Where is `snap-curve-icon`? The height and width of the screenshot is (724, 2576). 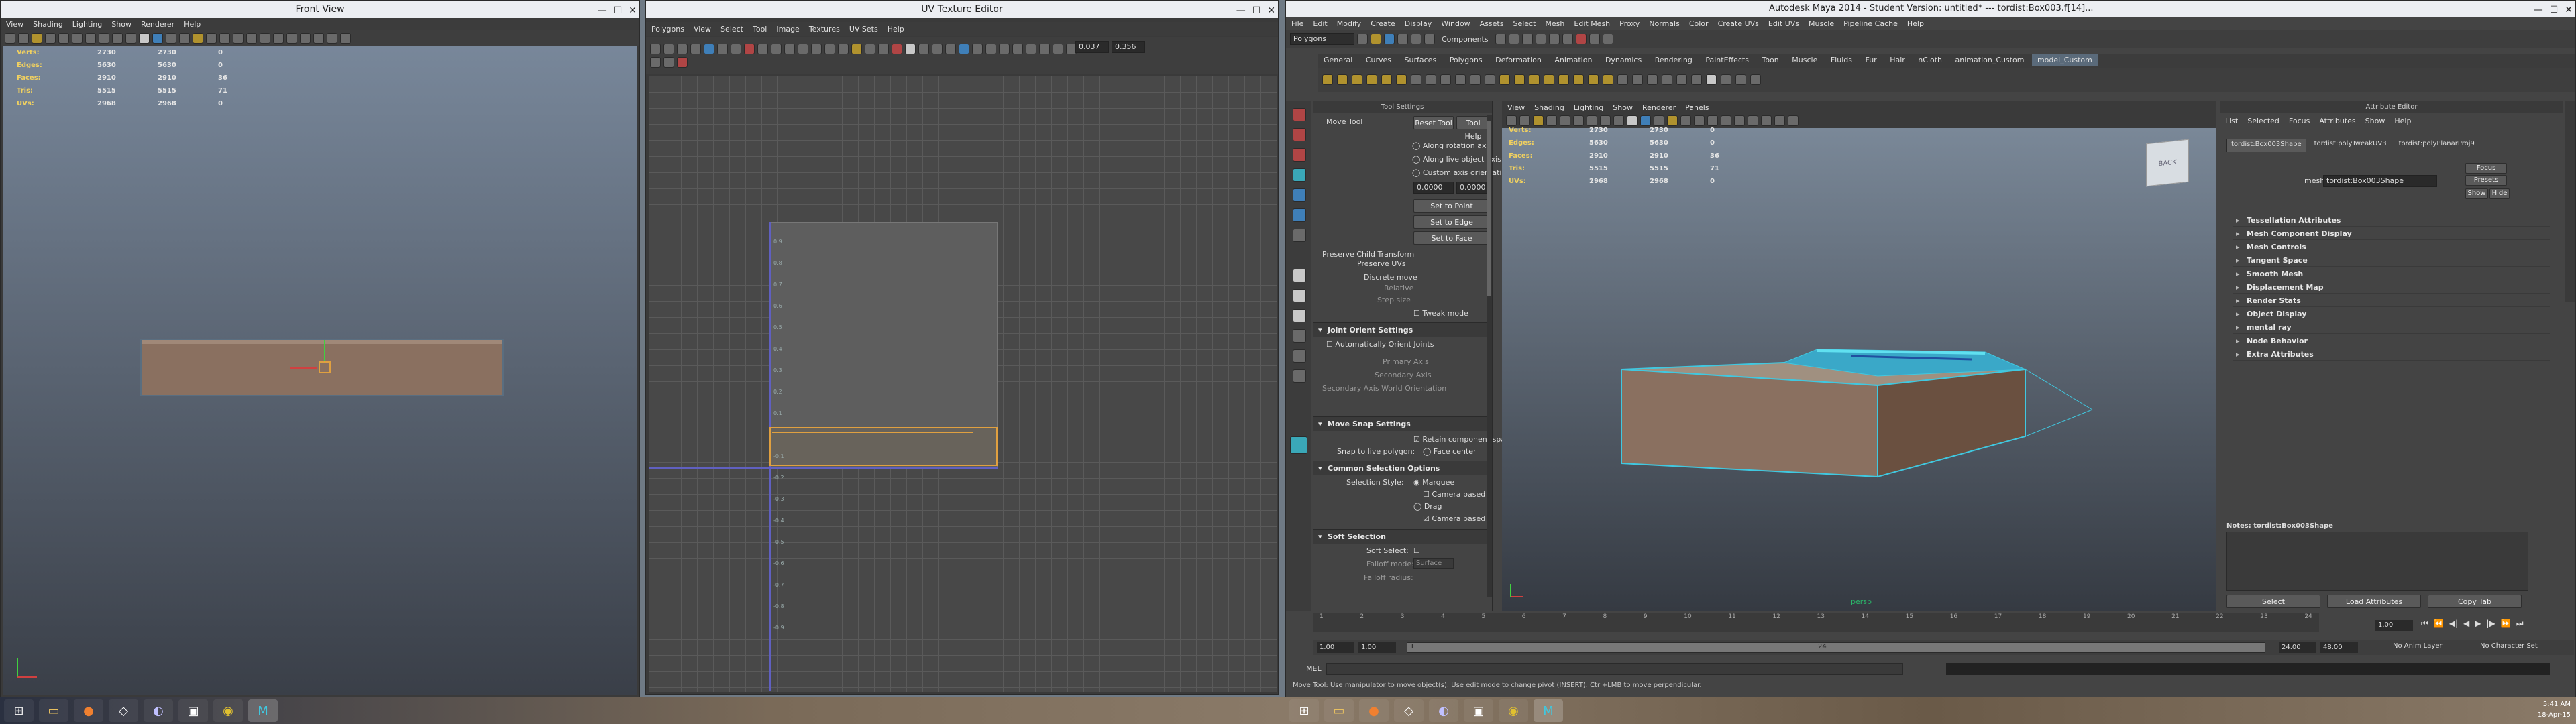
snap-curve-icon is located at coordinates (1513, 39).